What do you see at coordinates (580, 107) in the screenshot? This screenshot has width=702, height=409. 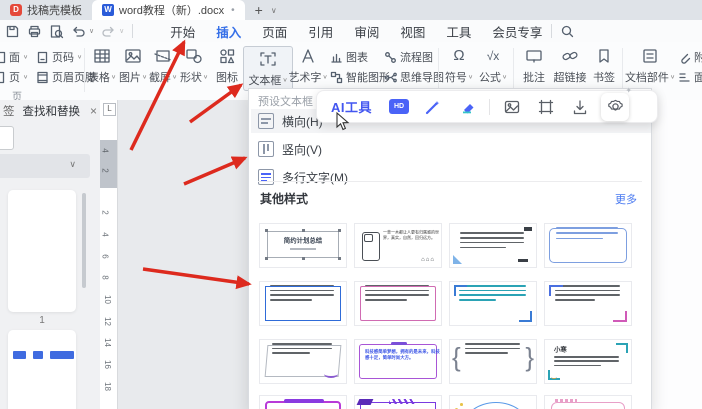 I see `download-button` at bounding box center [580, 107].